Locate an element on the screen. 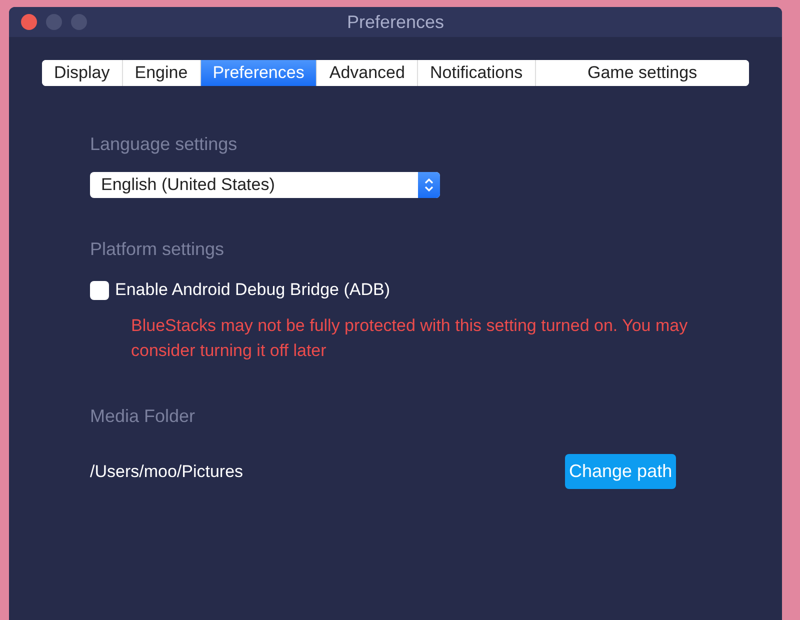 The width and height of the screenshot is (800, 620). folder-path: /Users/moo/Pictures is located at coordinates (167, 472).